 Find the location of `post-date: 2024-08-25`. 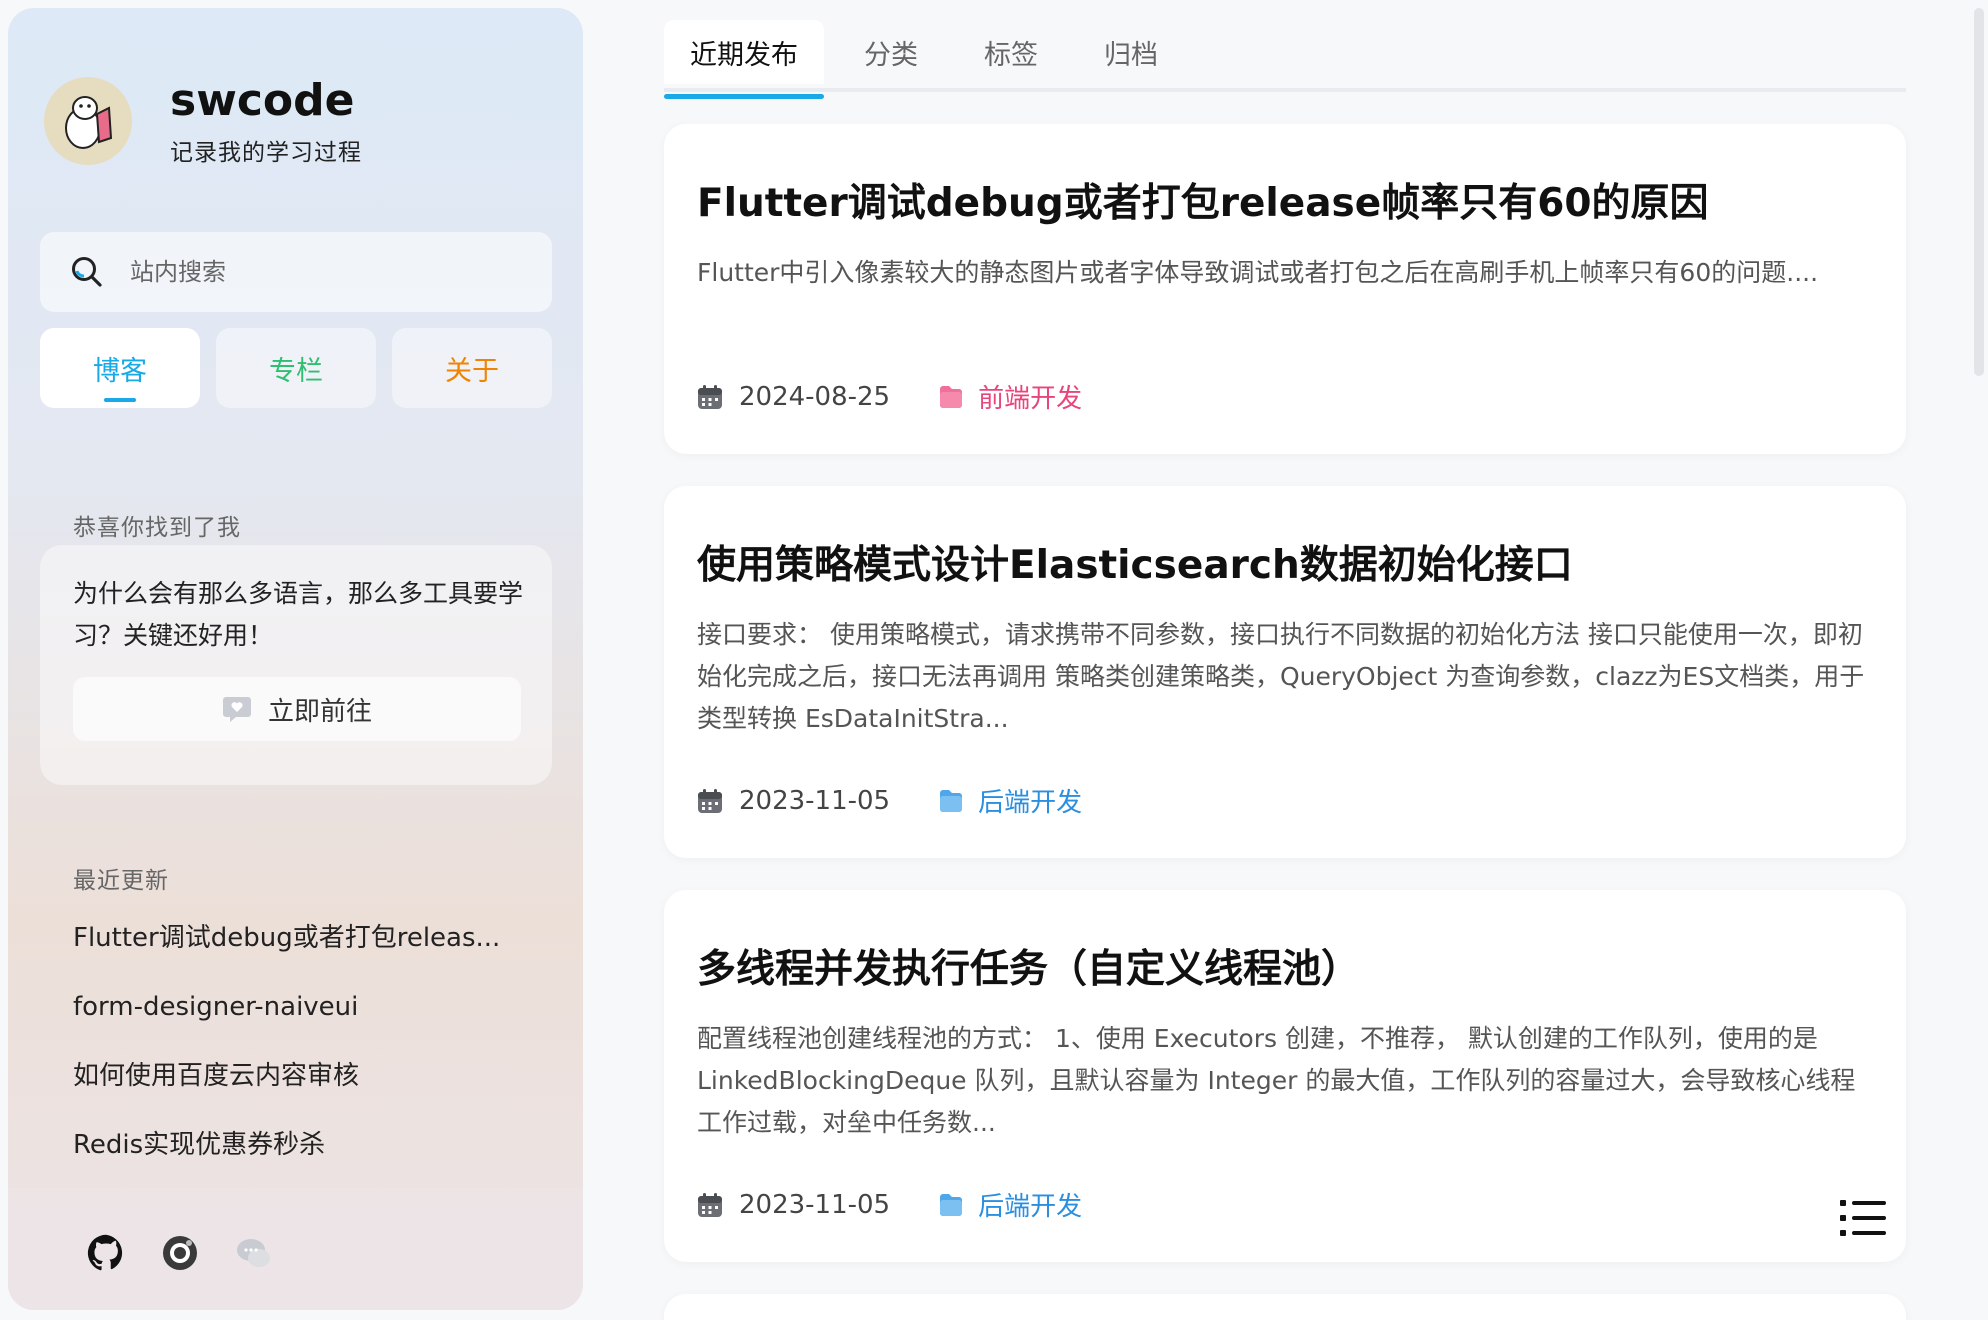

post-date: 2024-08-25 is located at coordinates (815, 396).